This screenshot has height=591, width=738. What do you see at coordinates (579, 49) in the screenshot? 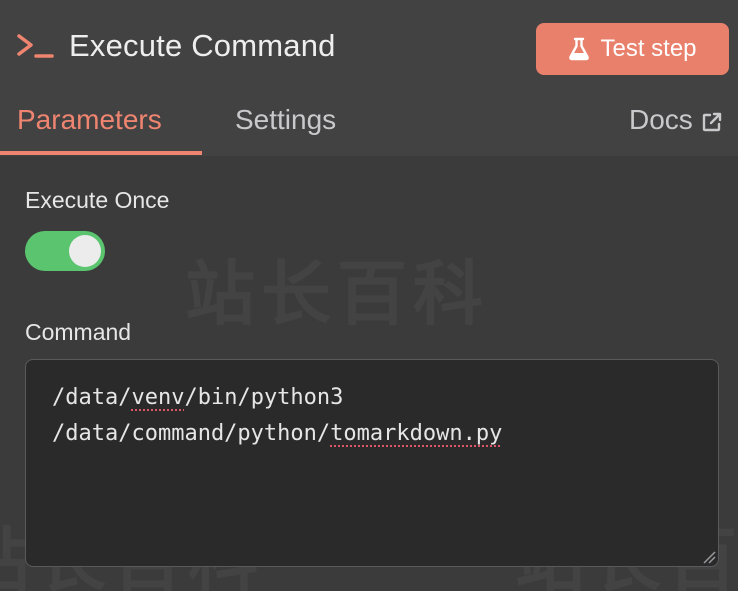
I see `flask-icon` at bounding box center [579, 49].